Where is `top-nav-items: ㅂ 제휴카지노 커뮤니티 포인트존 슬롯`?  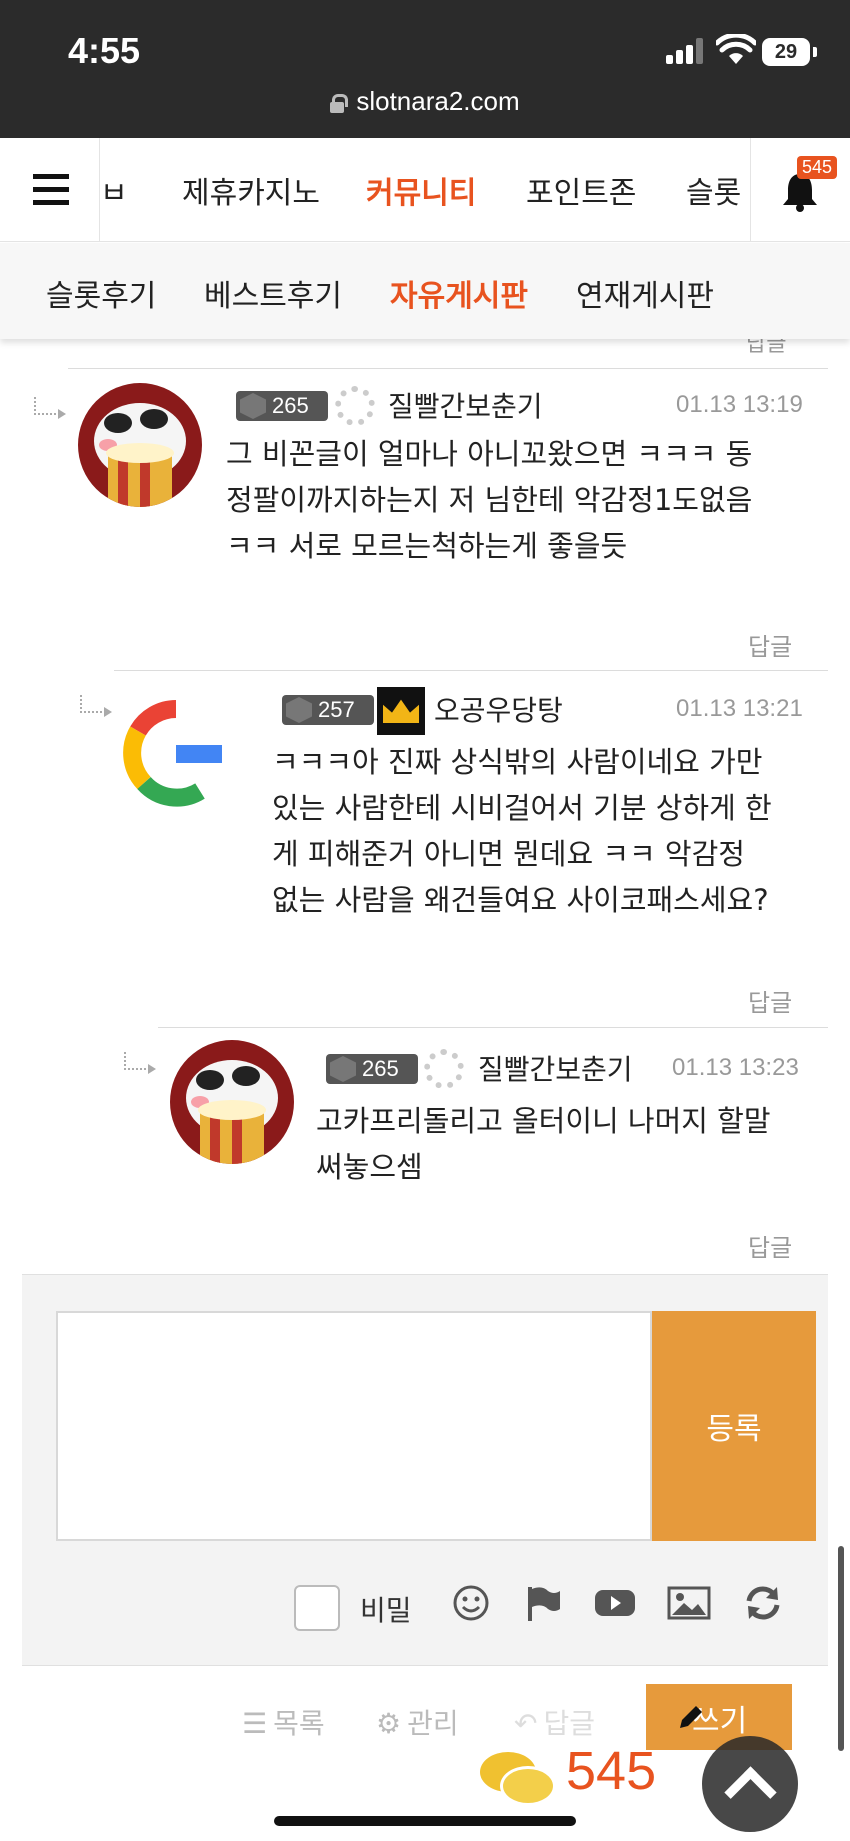
top-nav-items: ㅂ 제휴카지노 커뮤니티 포인트존 슬롯 is located at coordinates (425, 190).